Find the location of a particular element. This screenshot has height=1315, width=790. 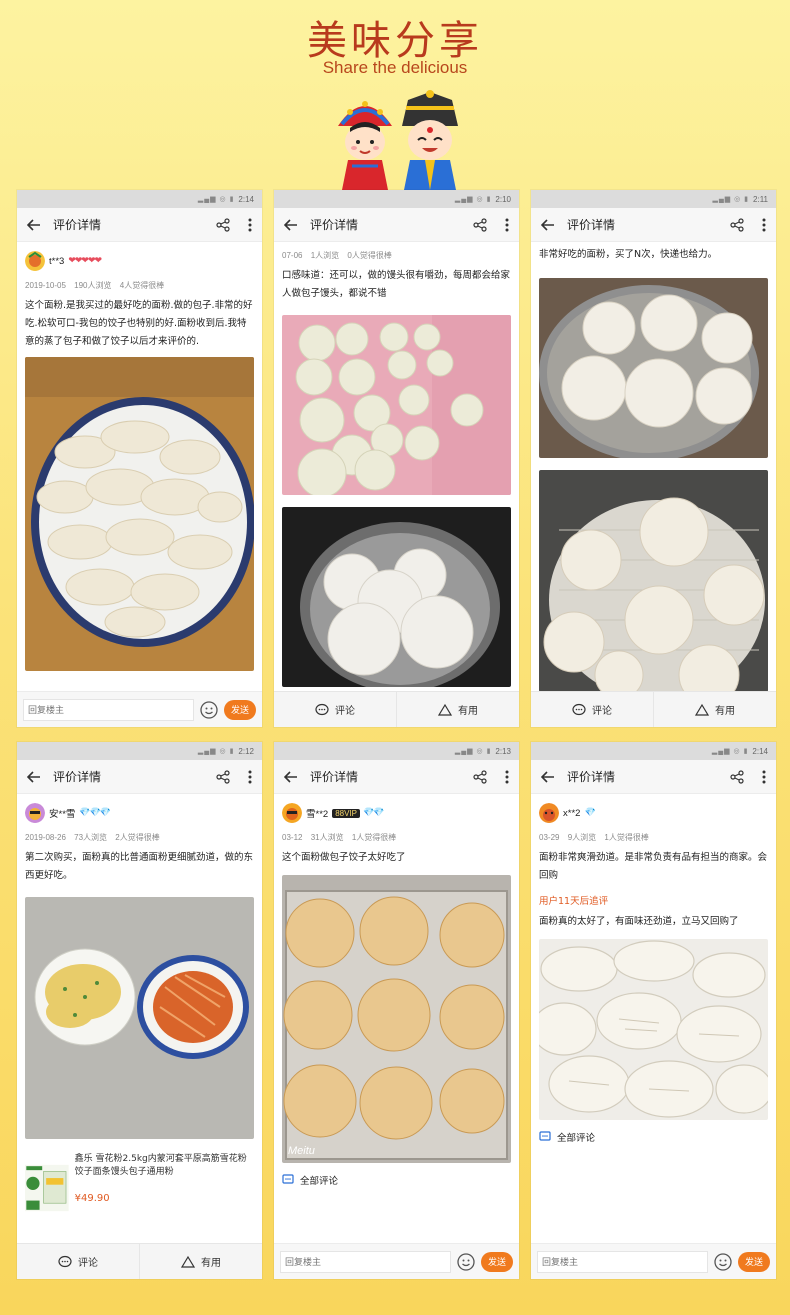

review-photo-dough-balls is located at coordinates (396, 405).